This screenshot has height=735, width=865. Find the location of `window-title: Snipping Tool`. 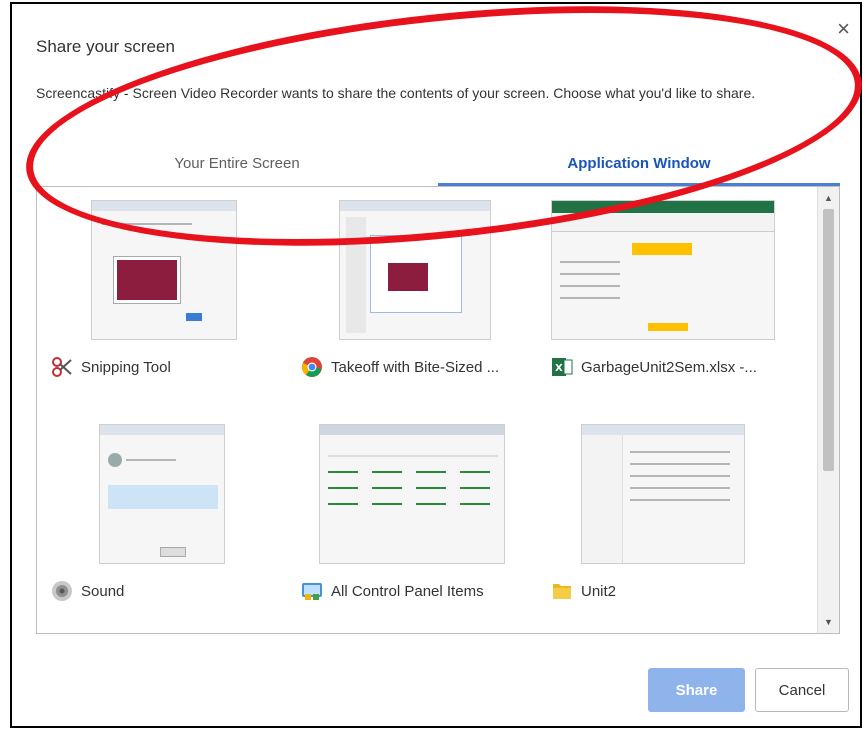

window-title: Snipping Tool is located at coordinates (126, 367).